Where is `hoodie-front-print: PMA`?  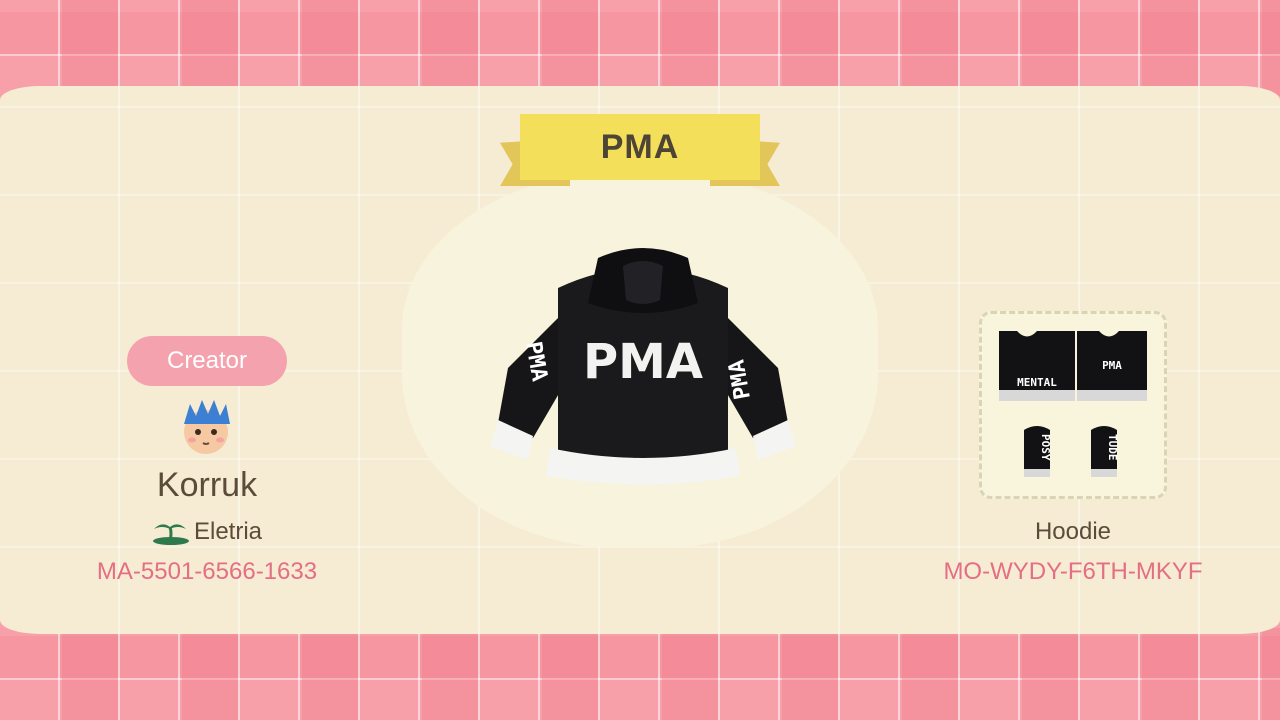
hoodie-front-print: PMA is located at coordinates (643, 362).